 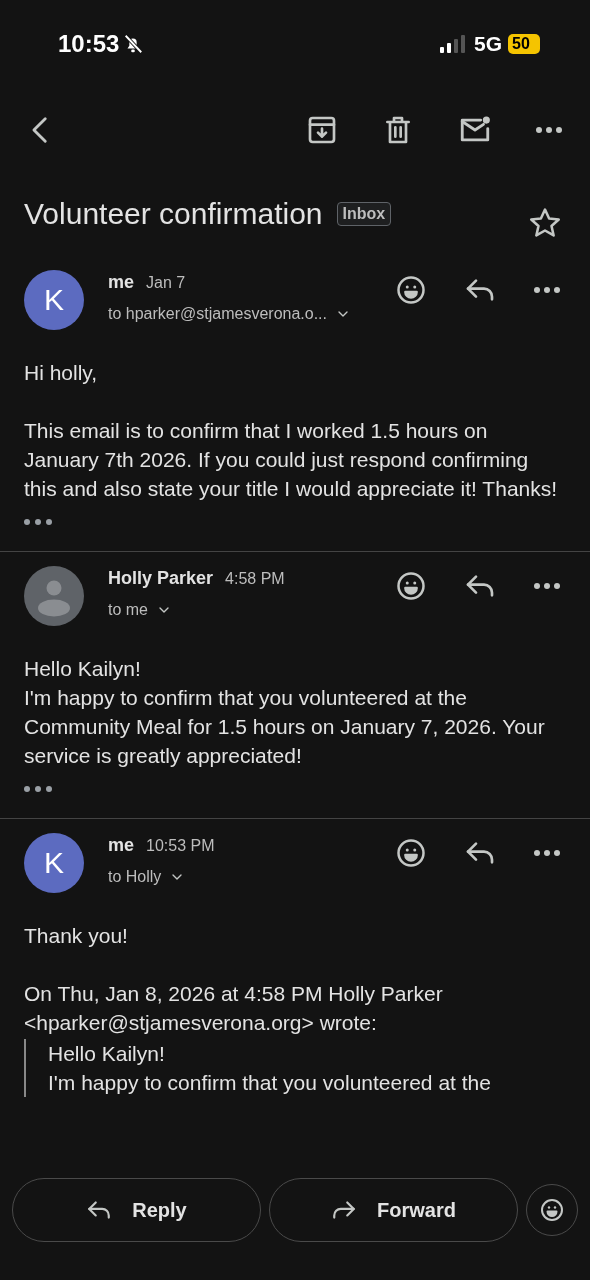 I want to click on email-subject: Volunteer confirmation, so click(x=173, y=214).